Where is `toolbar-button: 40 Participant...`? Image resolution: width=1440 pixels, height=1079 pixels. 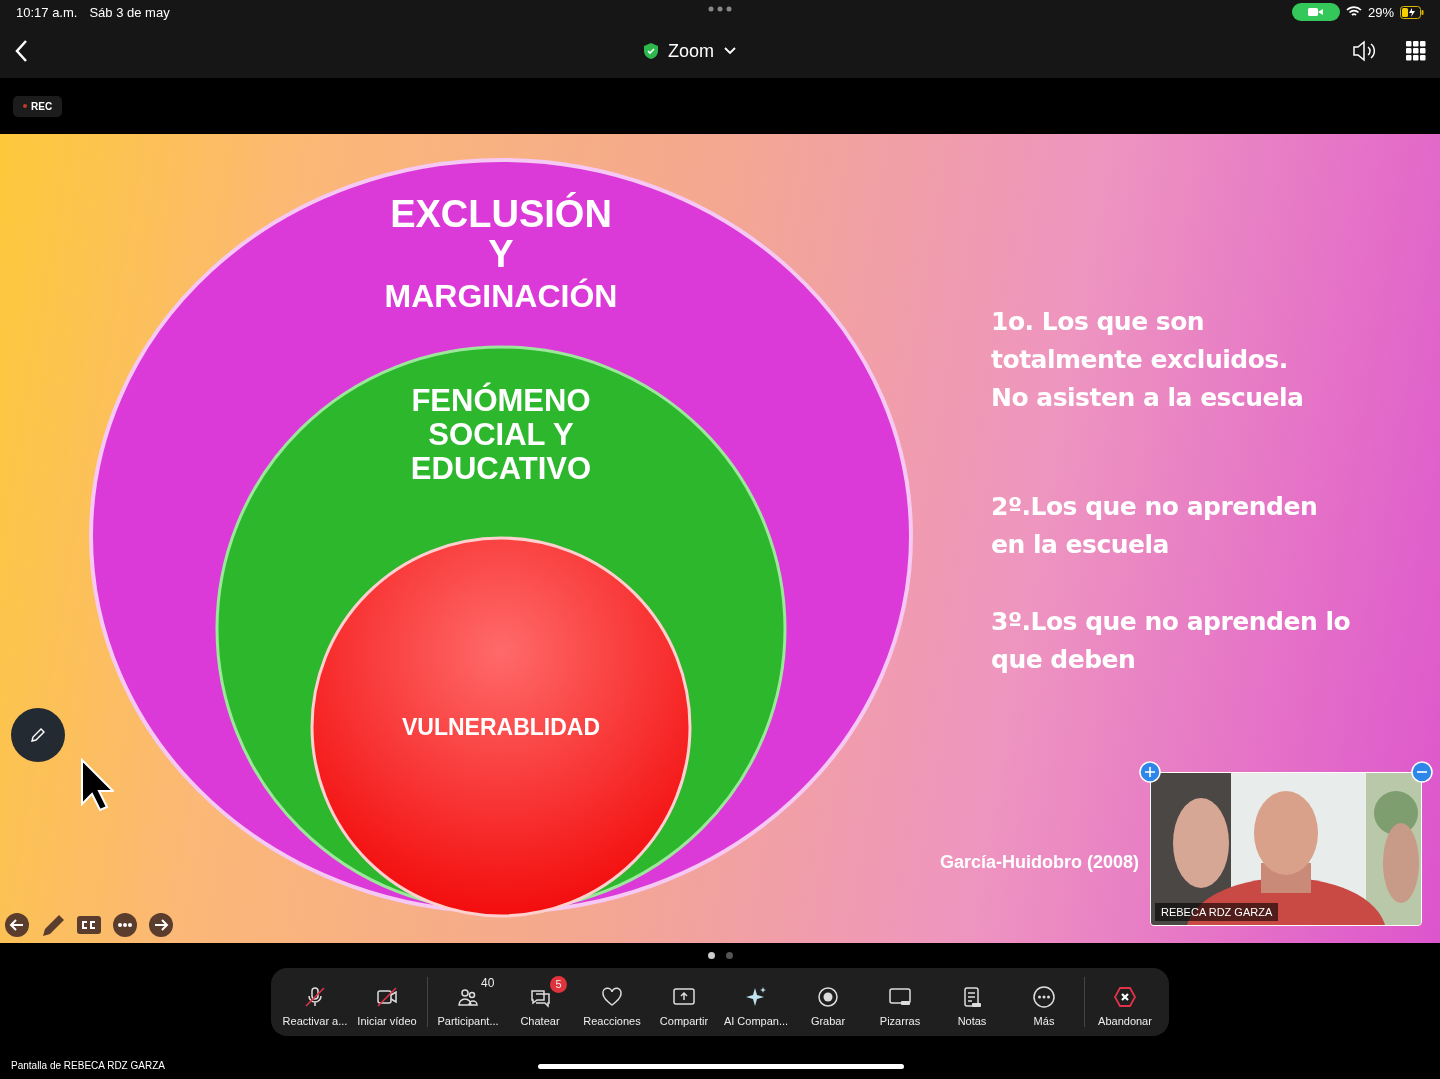
toolbar-button: 40 Participant... is located at coordinates (468, 1002).